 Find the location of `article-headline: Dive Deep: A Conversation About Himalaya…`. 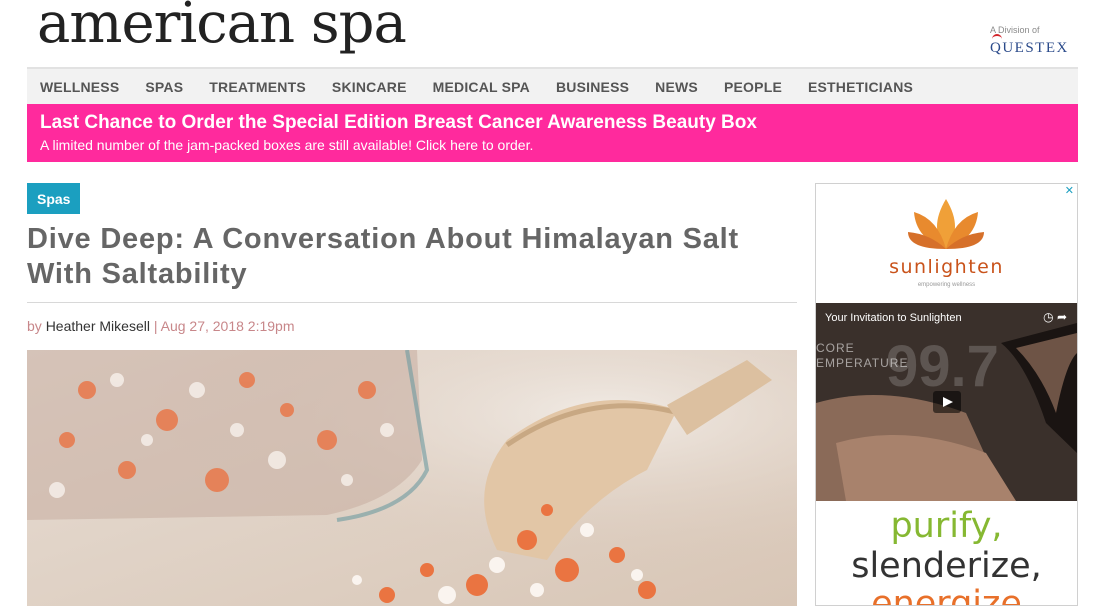

article-headline: Dive Deep: A Conversation About Himalaya… is located at coordinates (383, 256).